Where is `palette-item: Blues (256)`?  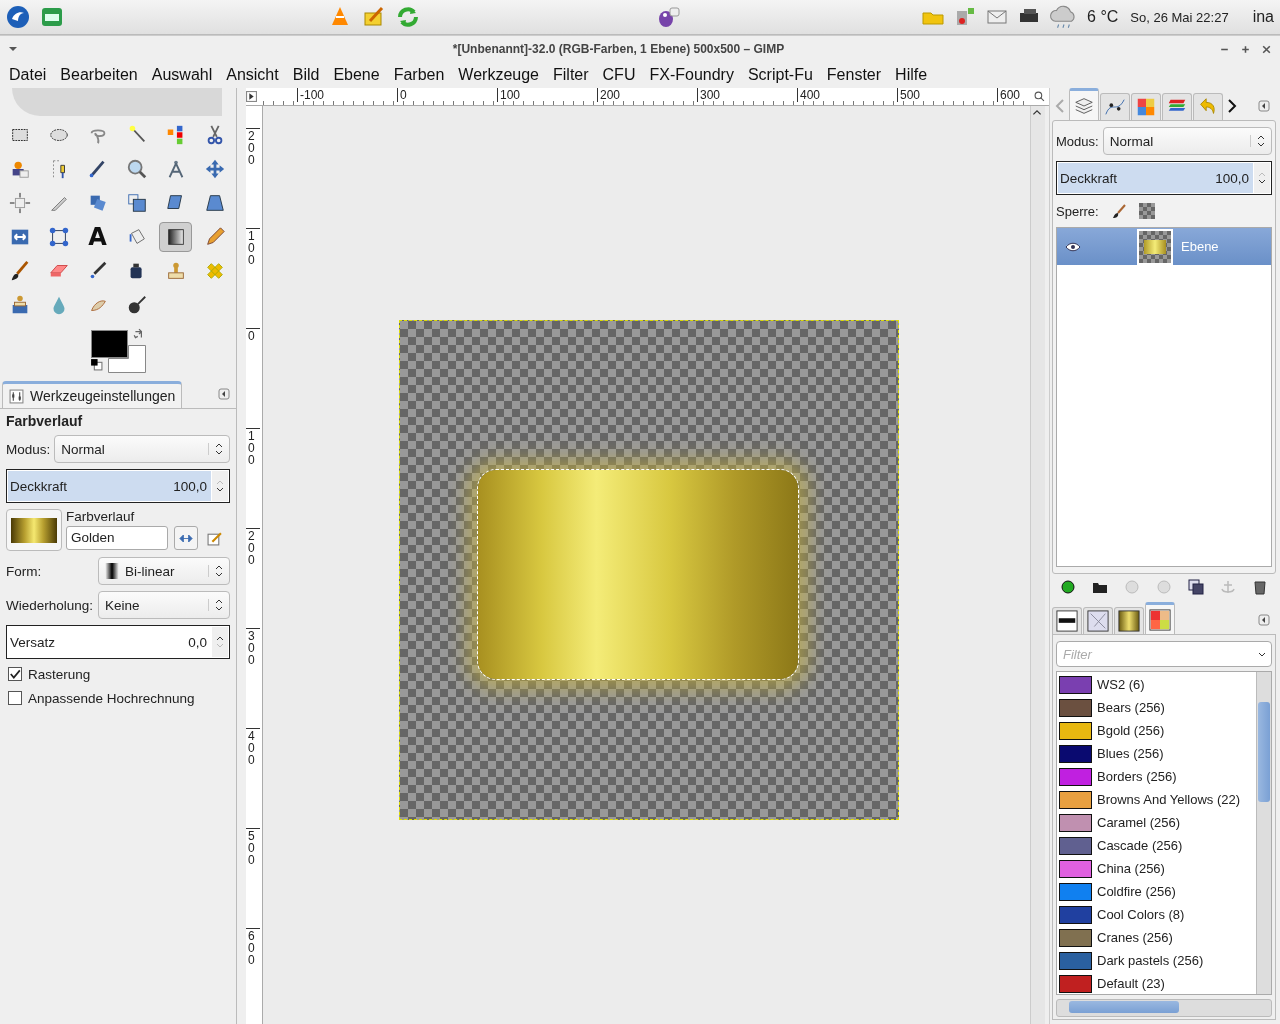 palette-item: Blues (256) is located at coordinates (1156, 753).